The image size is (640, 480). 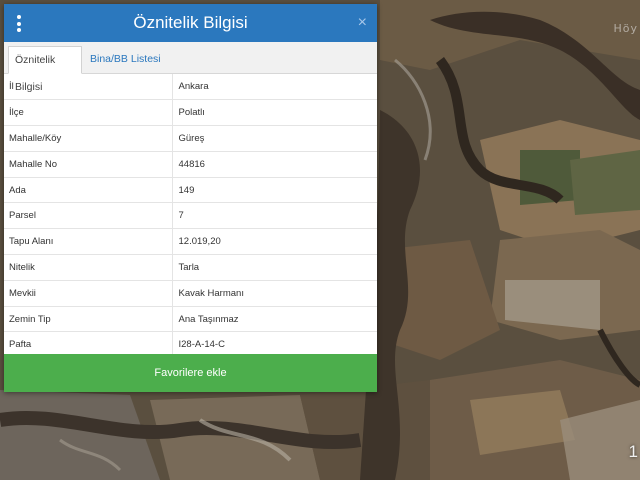 What do you see at coordinates (274, 242) in the screenshot?
I see `row-value: 12.019,20` at bounding box center [274, 242].